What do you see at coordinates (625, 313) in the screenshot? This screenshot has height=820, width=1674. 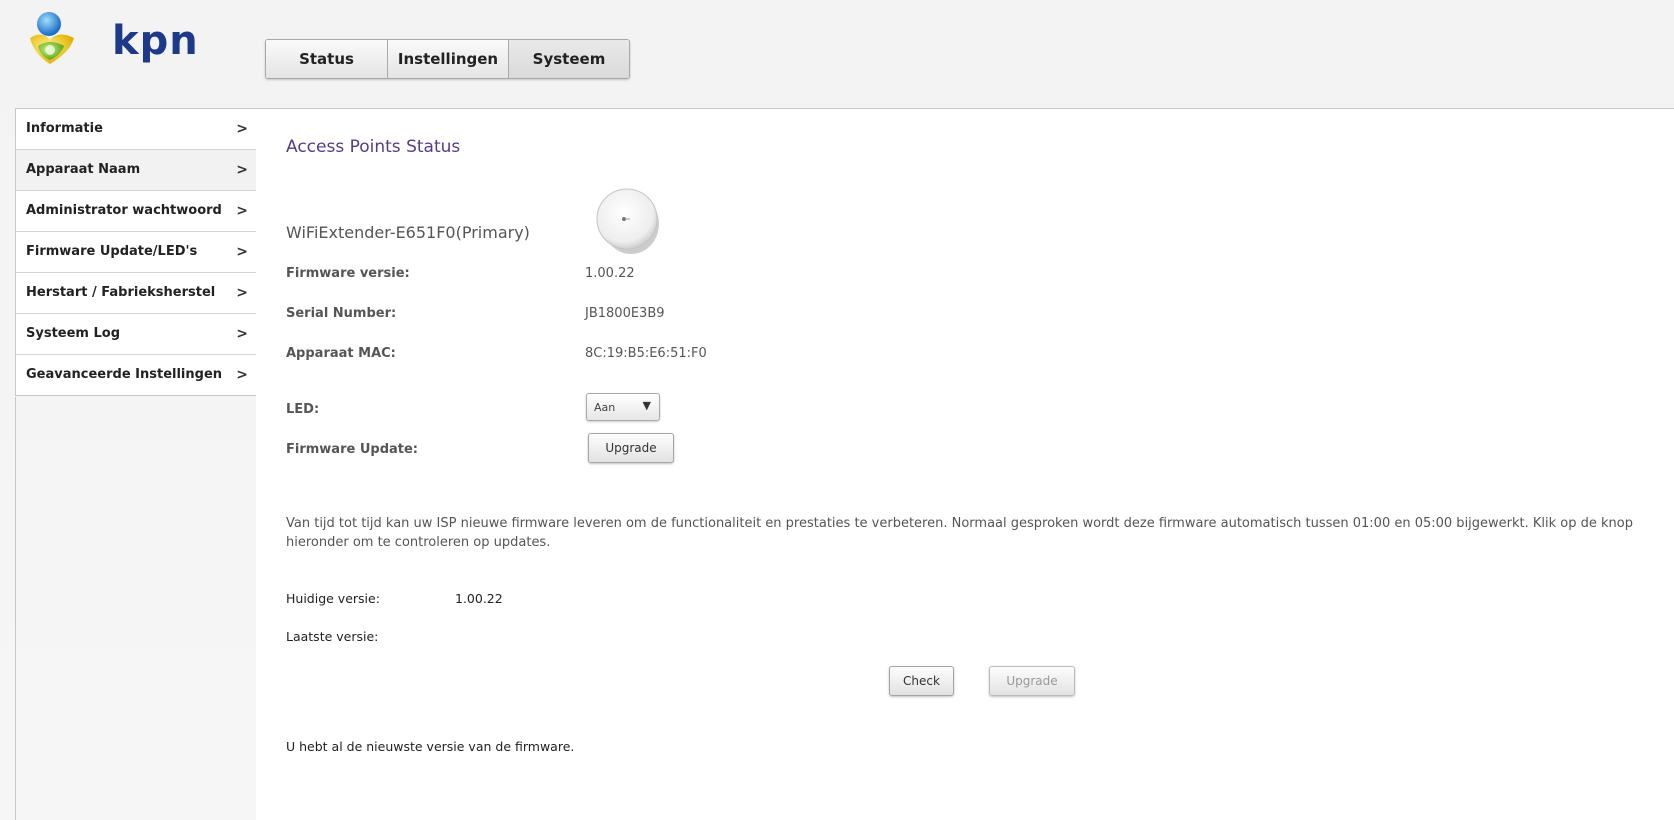 I see `serial-number-value: JB1800E3B9` at bounding box center [625, 313].